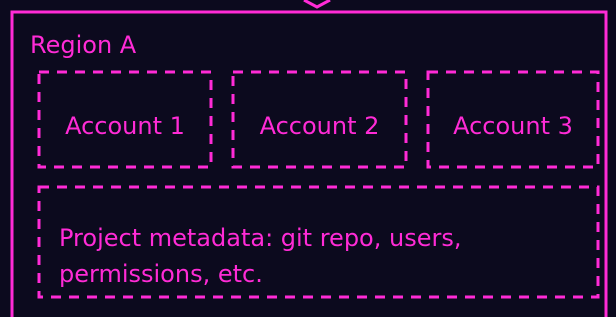 Image resolution: width=616 pixels, height=317 pixels. I want to click on account-3-label: Account 3, so click(513, 126).